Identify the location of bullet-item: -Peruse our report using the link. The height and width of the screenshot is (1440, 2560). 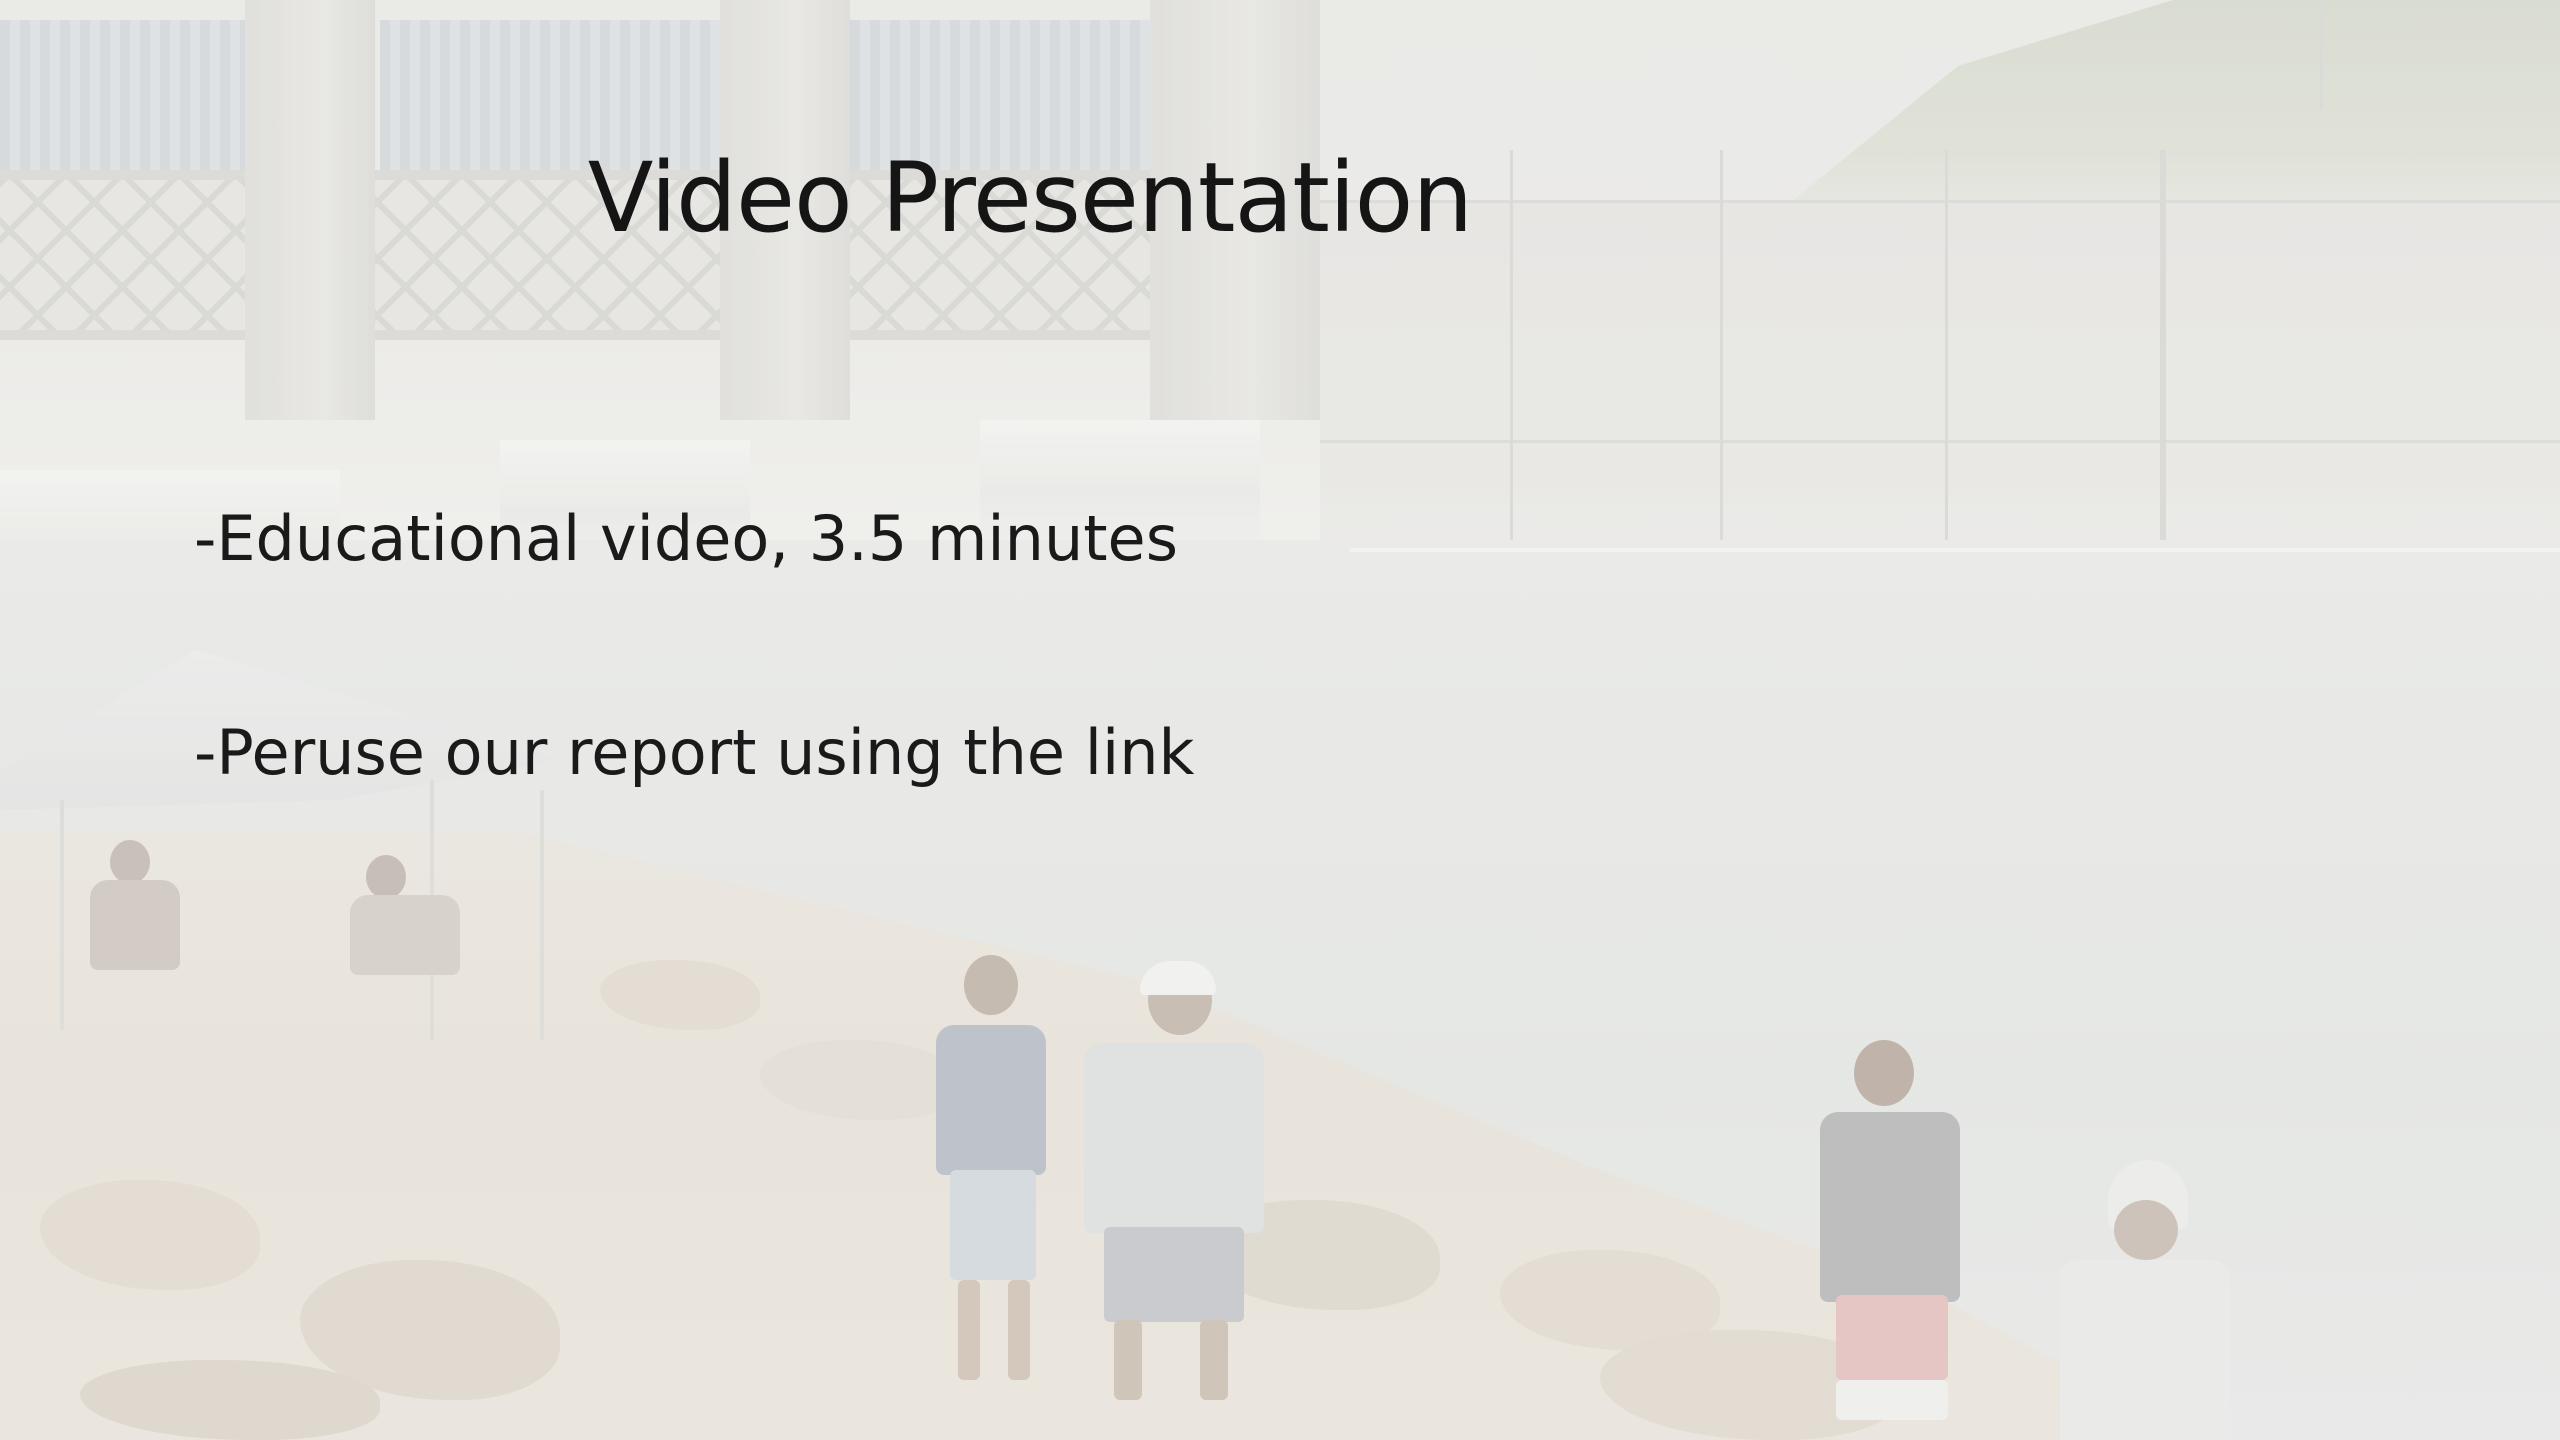
(694, 752).